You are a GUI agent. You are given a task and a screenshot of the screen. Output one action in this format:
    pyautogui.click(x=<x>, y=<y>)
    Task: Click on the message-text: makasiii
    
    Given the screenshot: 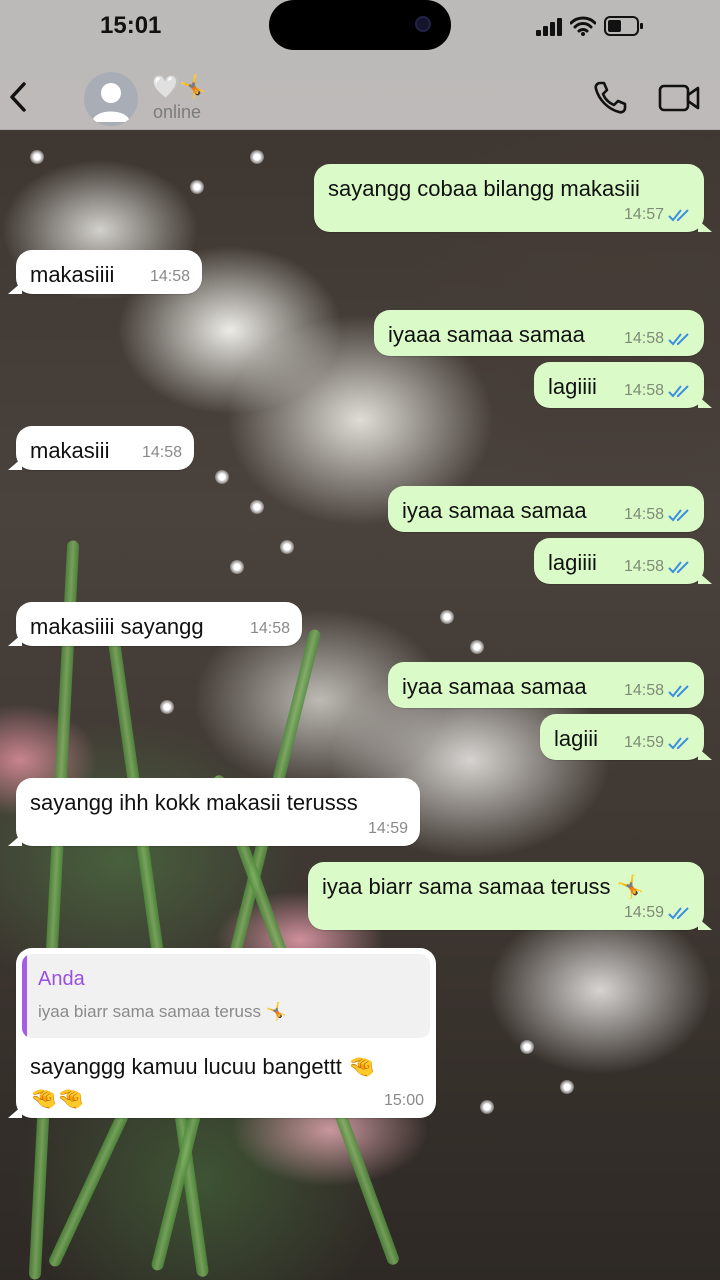 What is the action you would take?
    pyautogui.click(x=70, y=450)
    